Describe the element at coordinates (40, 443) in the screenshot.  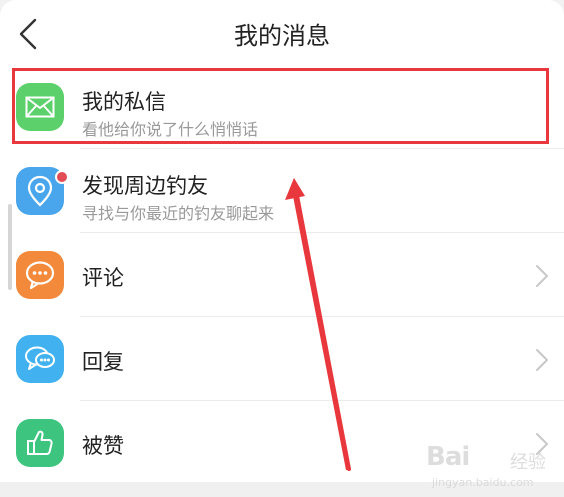
I see `thumbs-up-icon` at that location.